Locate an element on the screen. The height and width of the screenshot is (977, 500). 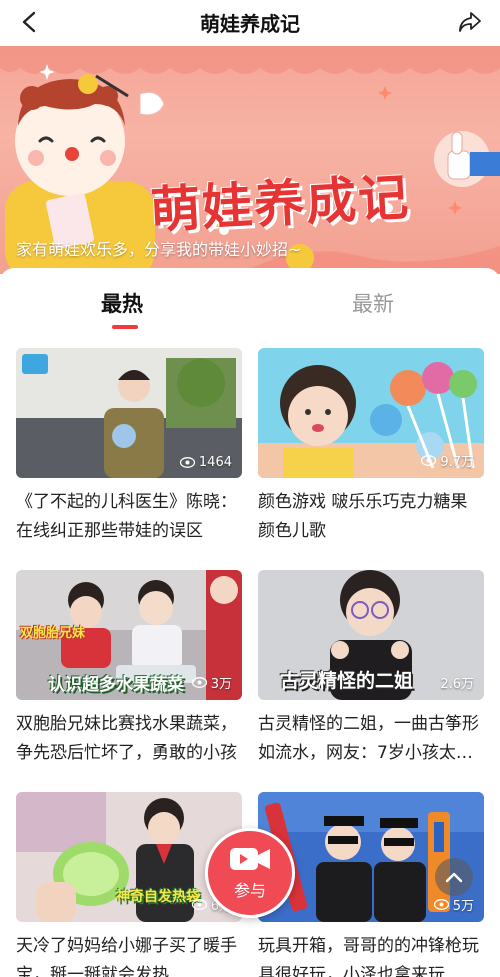
view-count: 1464 is located at coordinates (205, 462).